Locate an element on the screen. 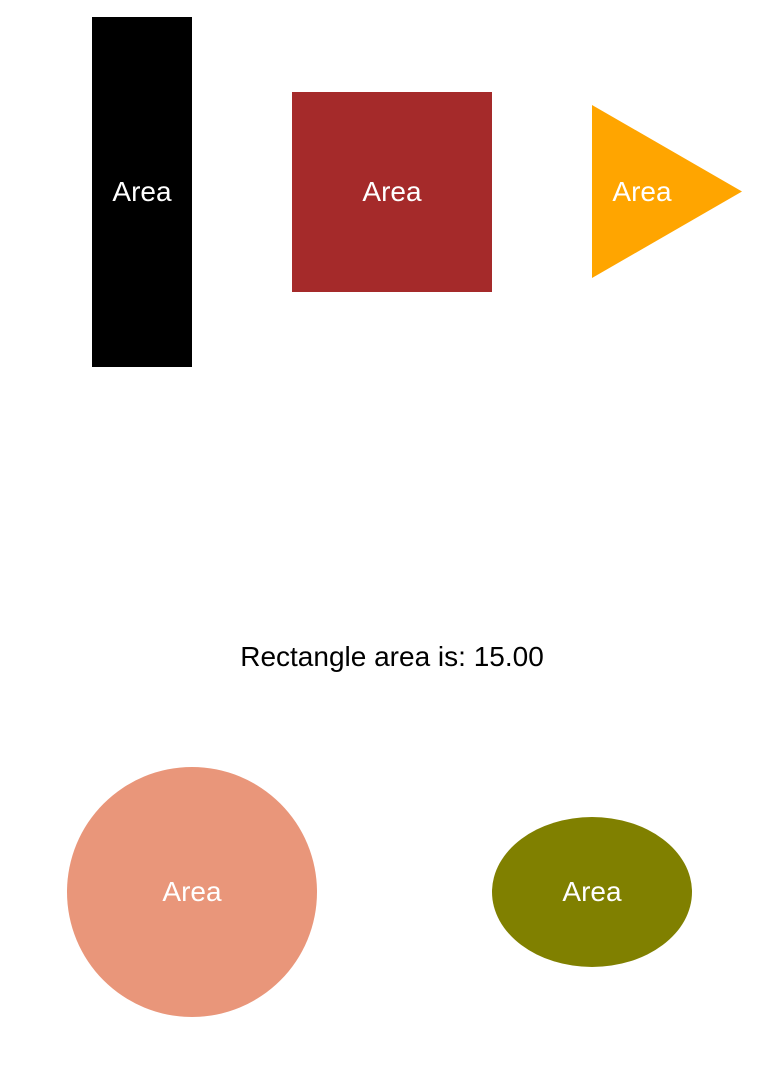  rectangle-shape: Area is located at coordinates (142, 192).